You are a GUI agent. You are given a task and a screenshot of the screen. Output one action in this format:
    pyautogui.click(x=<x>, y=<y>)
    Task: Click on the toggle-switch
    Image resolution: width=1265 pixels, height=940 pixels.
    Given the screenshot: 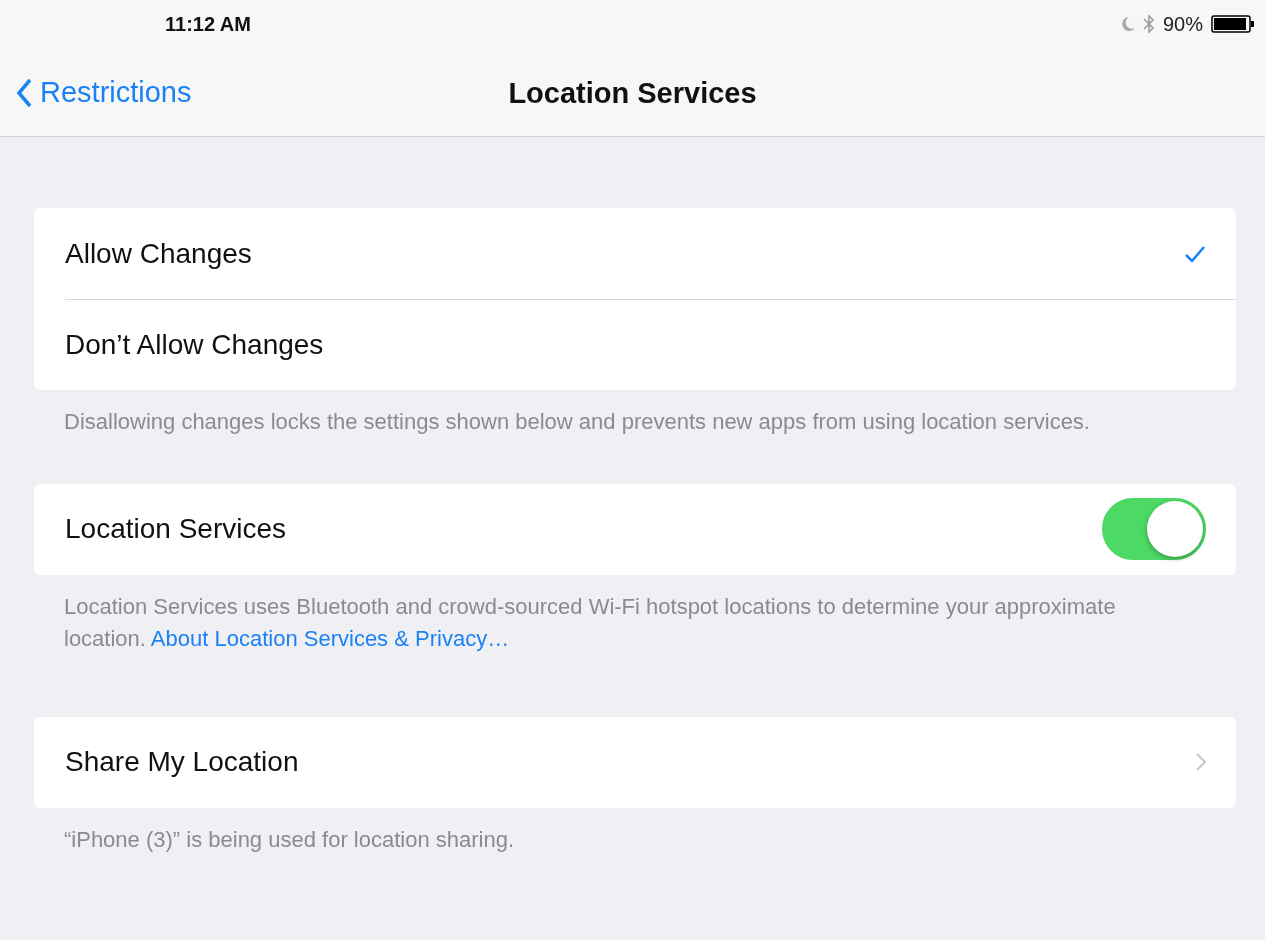 What is the action you would take?
    pyautogui.click(x=1154, y=529)
    